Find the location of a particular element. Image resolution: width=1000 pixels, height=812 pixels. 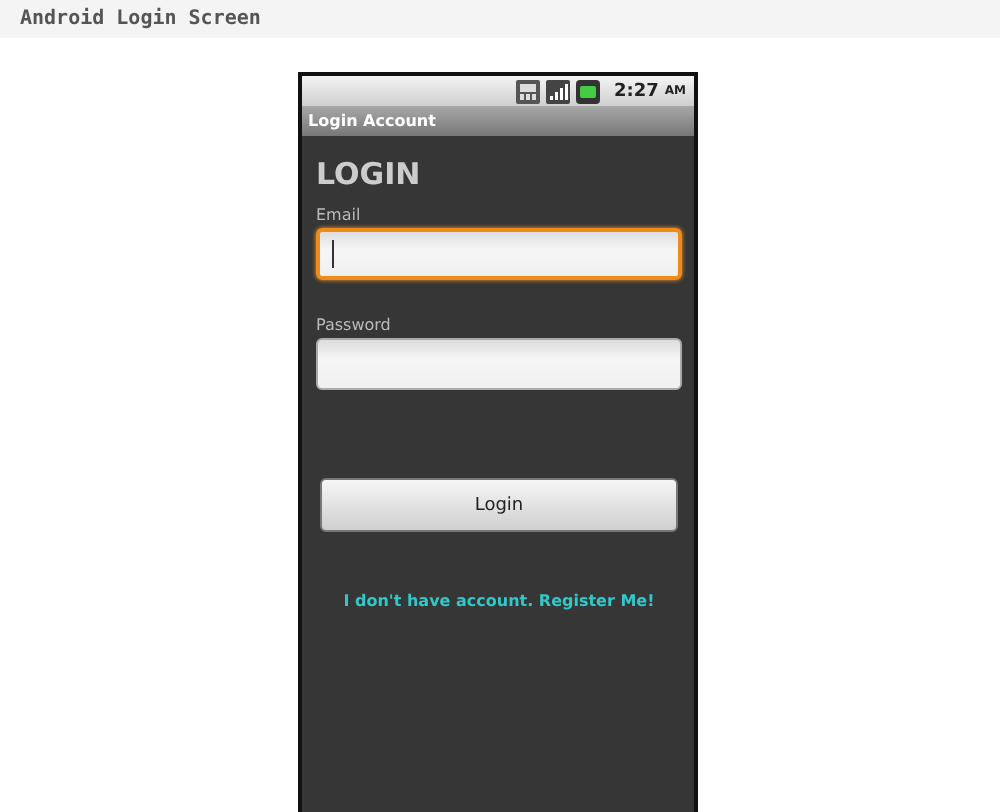

network-icon is located at coordinates (527, 91).